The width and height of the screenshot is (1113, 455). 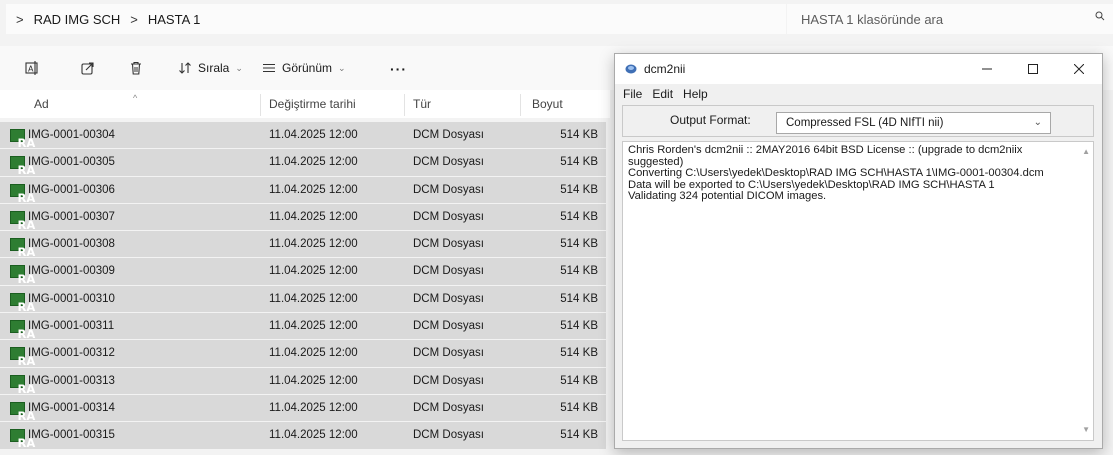 I want to click on file-name: IMG-0001-00312, so click(x=71, y=353).